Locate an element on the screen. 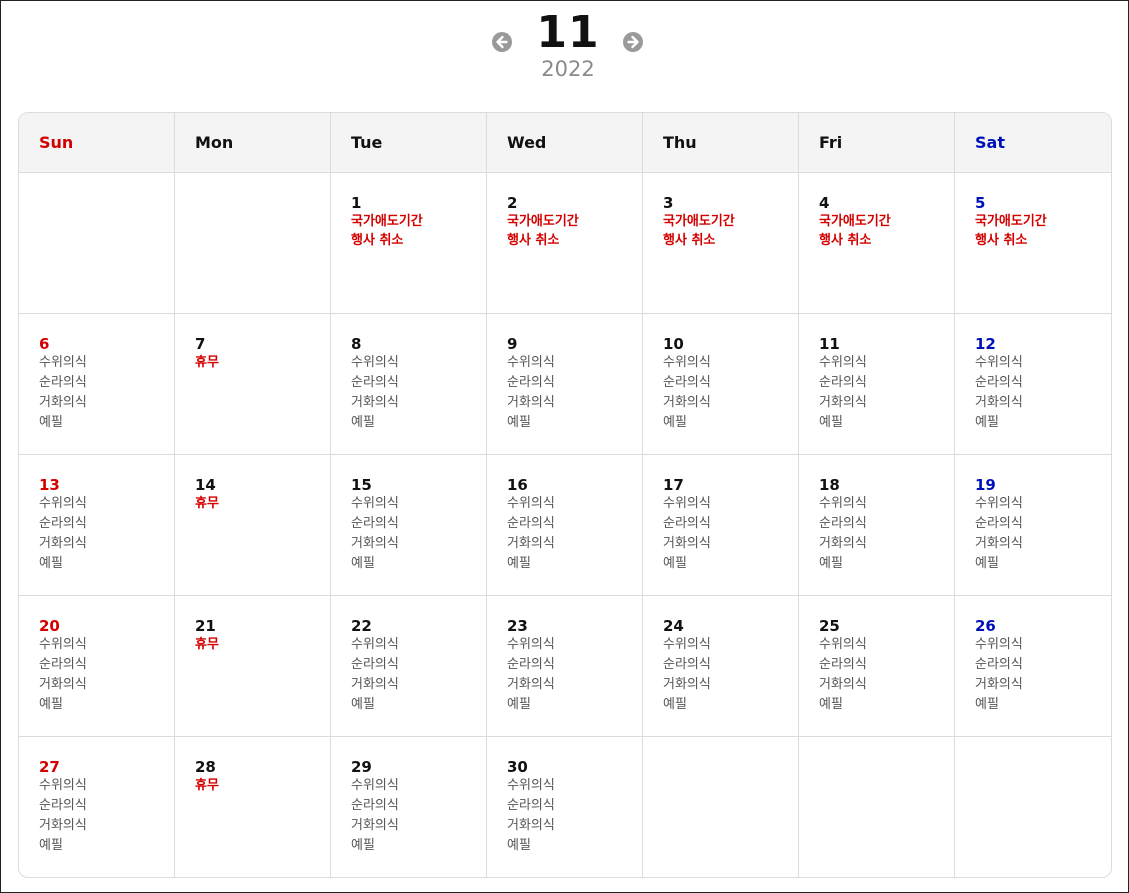  weekday-header-row: Sun Mon Tue Wed Thu Fri Sat is located at coordinates (565, 143).